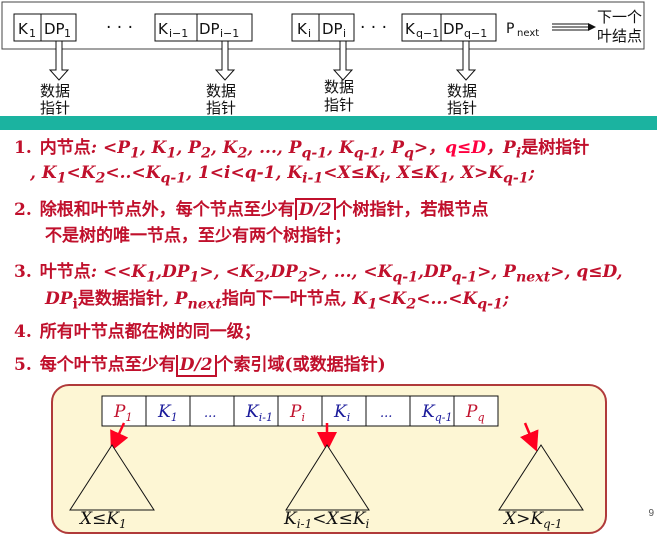  Describe the element at coordinates (168, 411) in the screenshot. I see `node-cell: K1` at that location.